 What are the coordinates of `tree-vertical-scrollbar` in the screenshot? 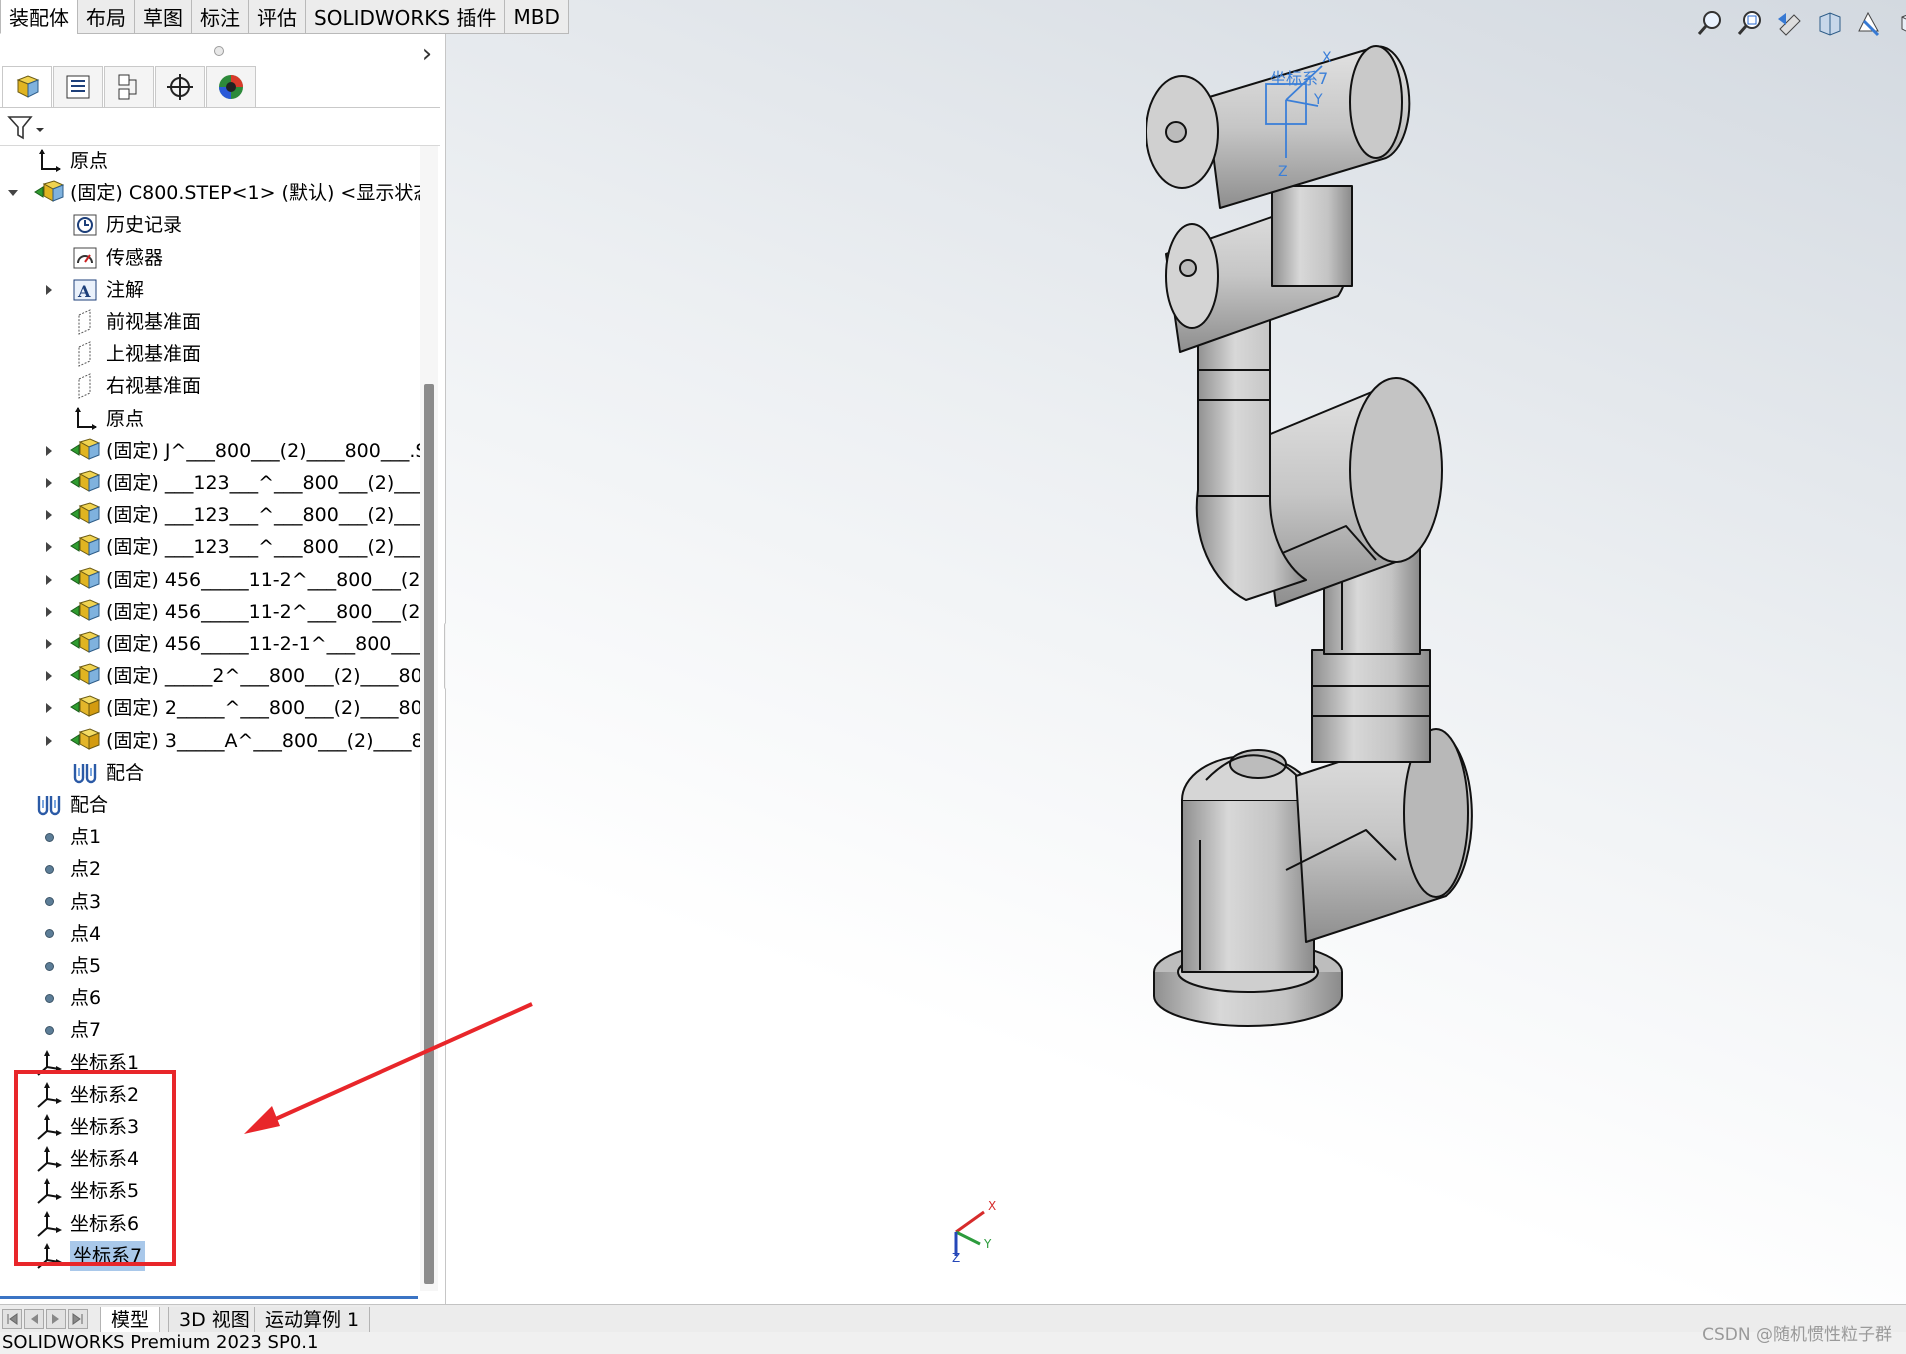 It's located at (429, 834).